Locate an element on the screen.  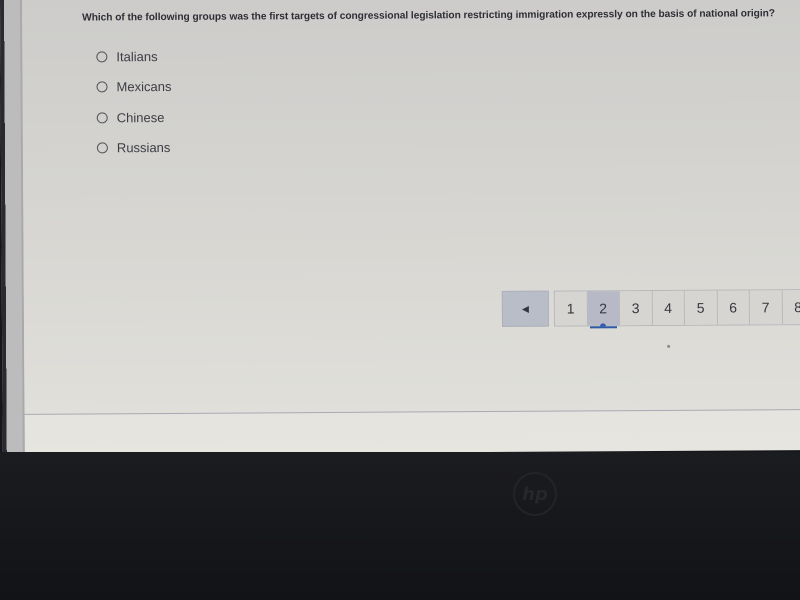
option-russians: Russians is located at coordinates (134, 147).